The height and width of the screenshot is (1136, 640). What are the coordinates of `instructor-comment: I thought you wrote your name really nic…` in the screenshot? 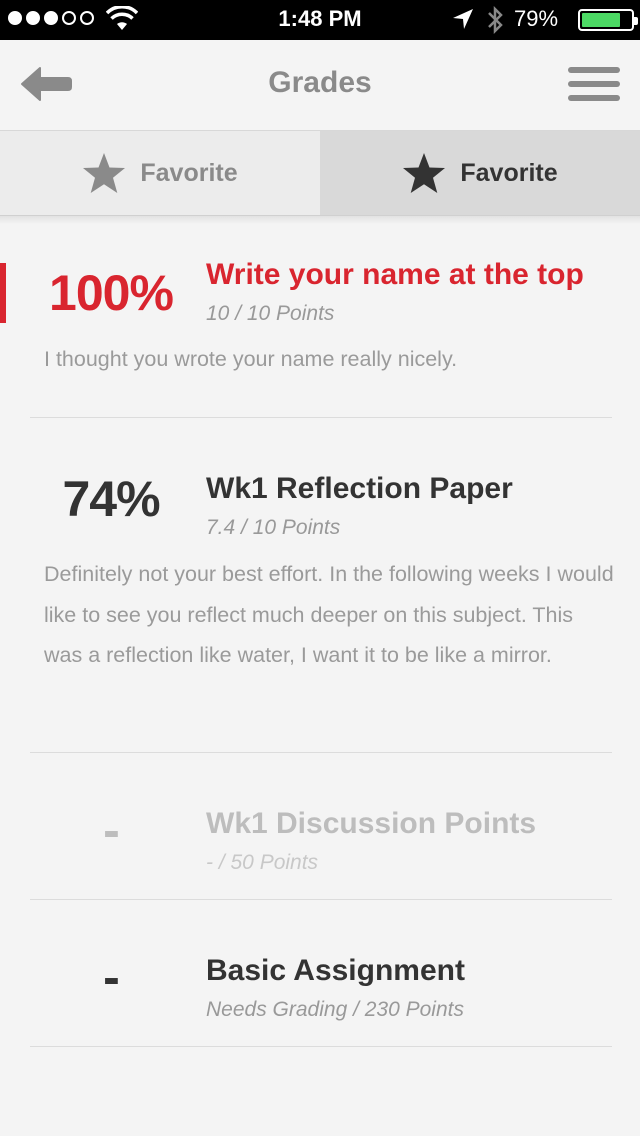 It's located at (251, 359).